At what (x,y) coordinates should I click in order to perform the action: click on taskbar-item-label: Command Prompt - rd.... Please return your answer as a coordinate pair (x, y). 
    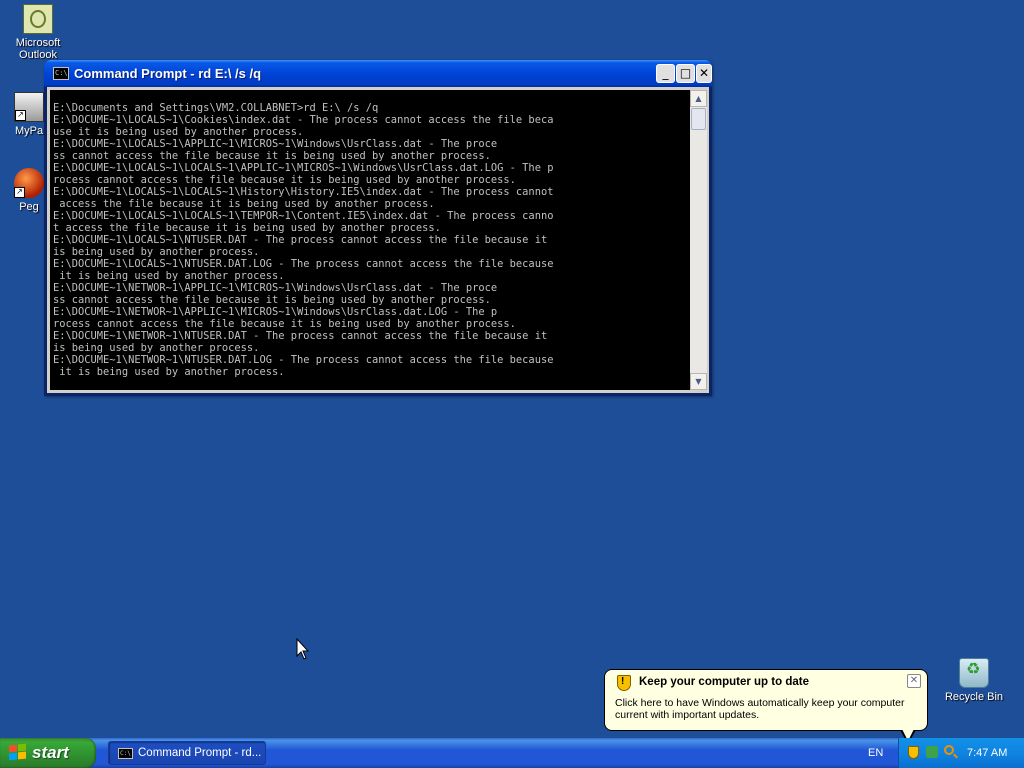
    Looking at the image, I should click on (200, 753).